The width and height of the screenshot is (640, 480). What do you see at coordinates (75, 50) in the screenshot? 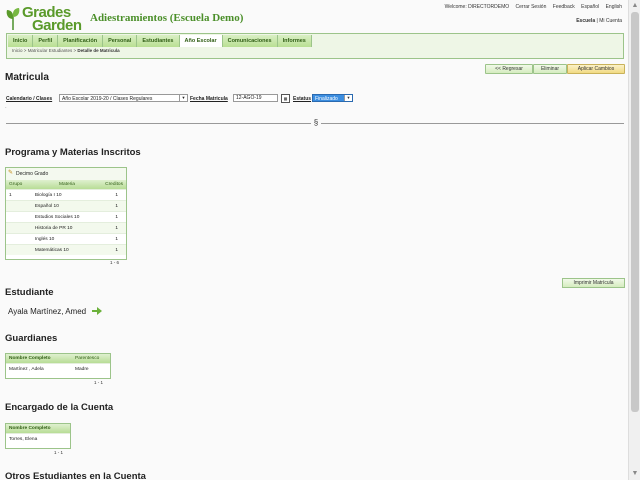
I see `breadcrumb-sep: >` at bounding box center [75, 50].